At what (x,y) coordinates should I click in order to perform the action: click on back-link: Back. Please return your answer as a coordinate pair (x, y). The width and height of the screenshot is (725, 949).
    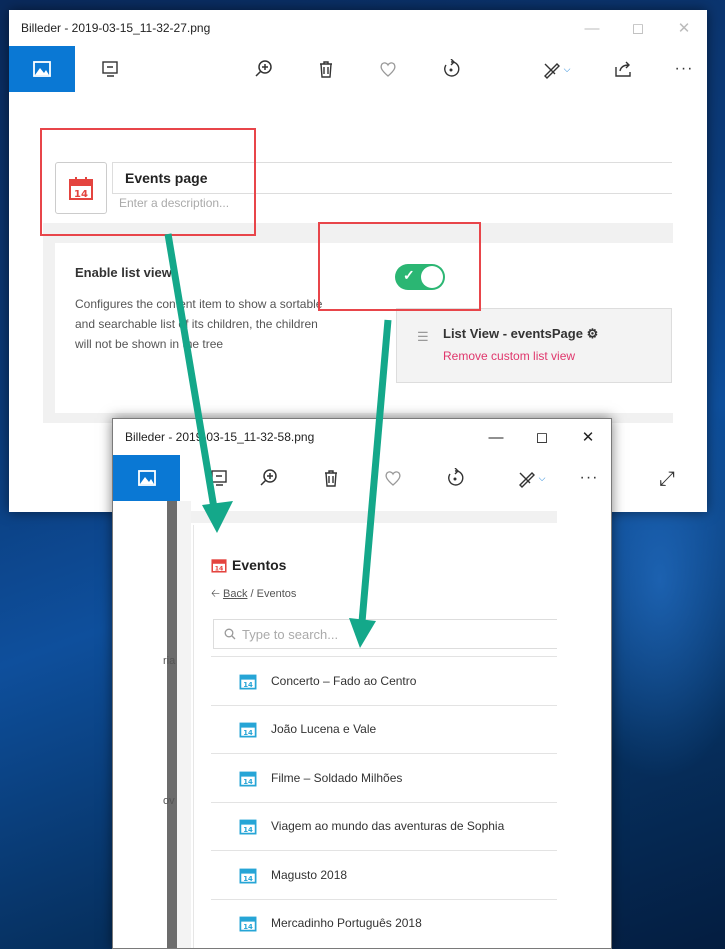
    Looking at the image, I should click on (235, 594).